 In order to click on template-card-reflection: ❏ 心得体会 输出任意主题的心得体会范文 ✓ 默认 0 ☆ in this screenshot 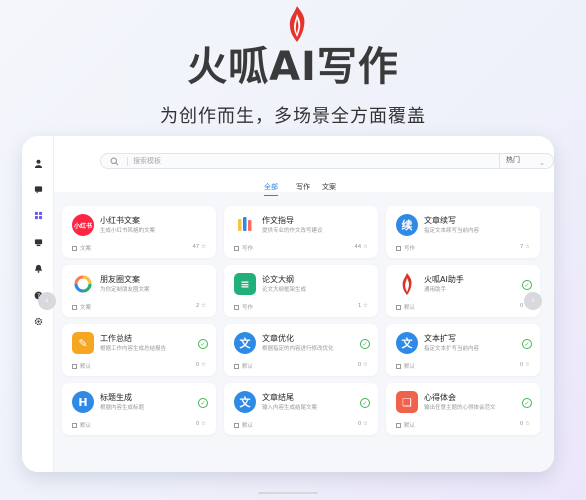, I will do `click(463, 409)`.